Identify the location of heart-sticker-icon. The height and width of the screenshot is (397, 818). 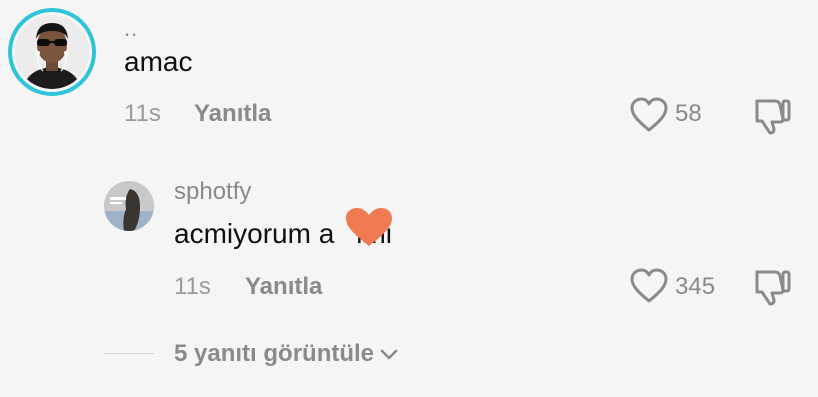
(369, 229).